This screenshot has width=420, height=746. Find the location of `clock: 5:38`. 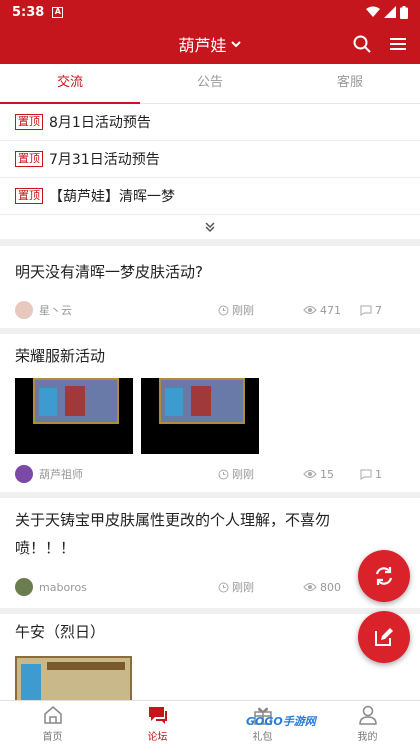

clock: 5:38 is located at coordinates (28, 12).